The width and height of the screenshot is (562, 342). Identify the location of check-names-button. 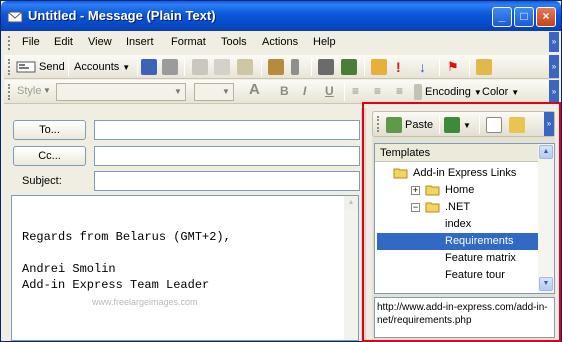
(276, 67).